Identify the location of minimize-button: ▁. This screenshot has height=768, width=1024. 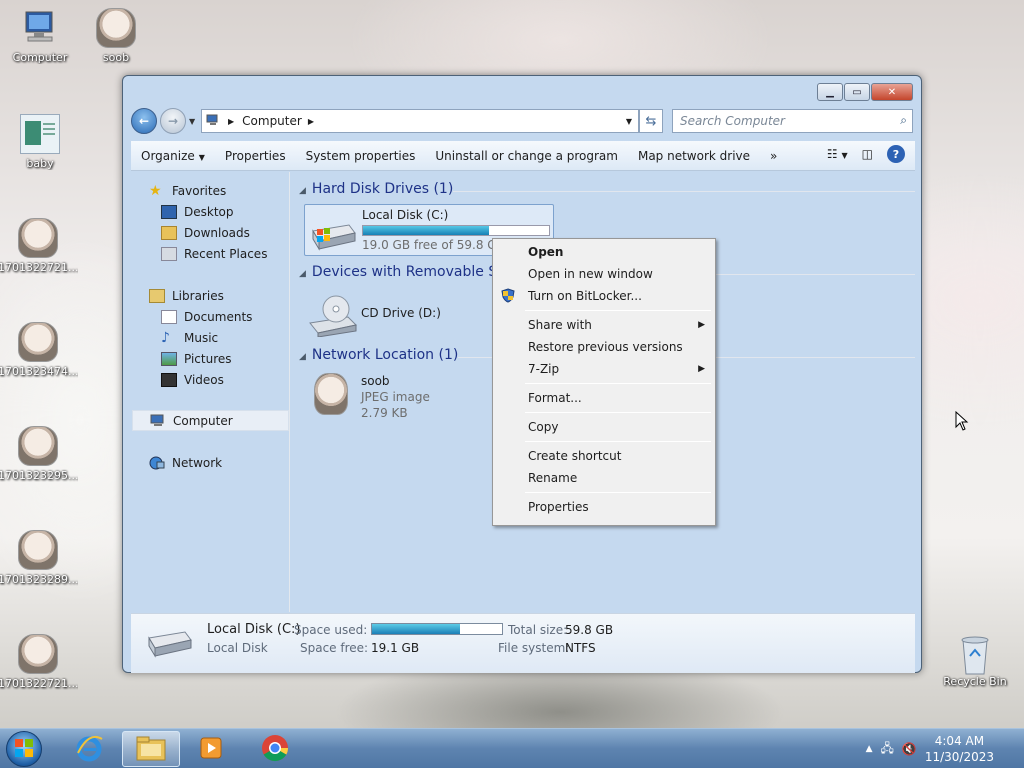
(830, 92).